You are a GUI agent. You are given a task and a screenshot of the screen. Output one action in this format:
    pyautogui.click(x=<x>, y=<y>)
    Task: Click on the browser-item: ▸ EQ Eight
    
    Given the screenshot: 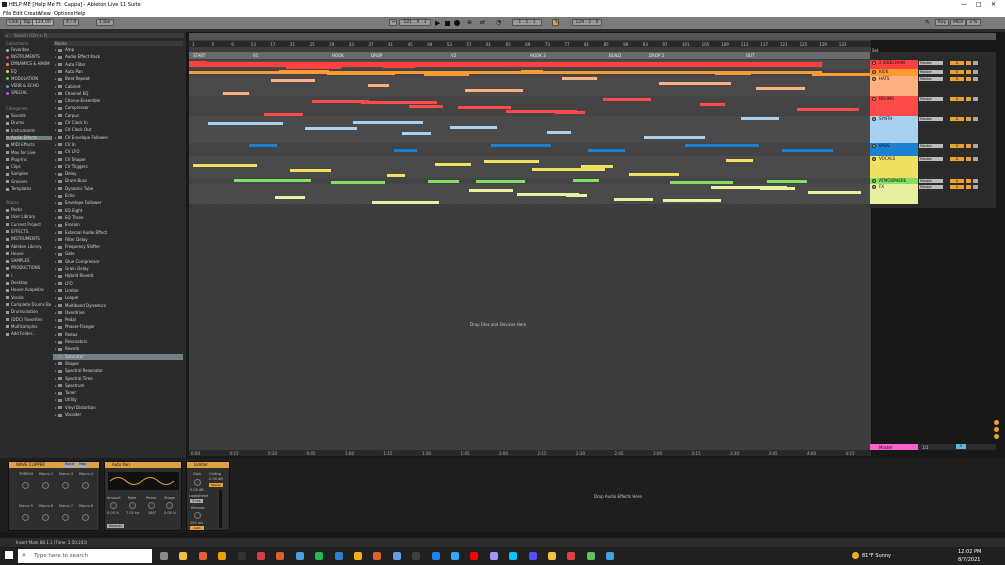 What is the action you would take?
    pyautogui.click(x=68, y=211)
    